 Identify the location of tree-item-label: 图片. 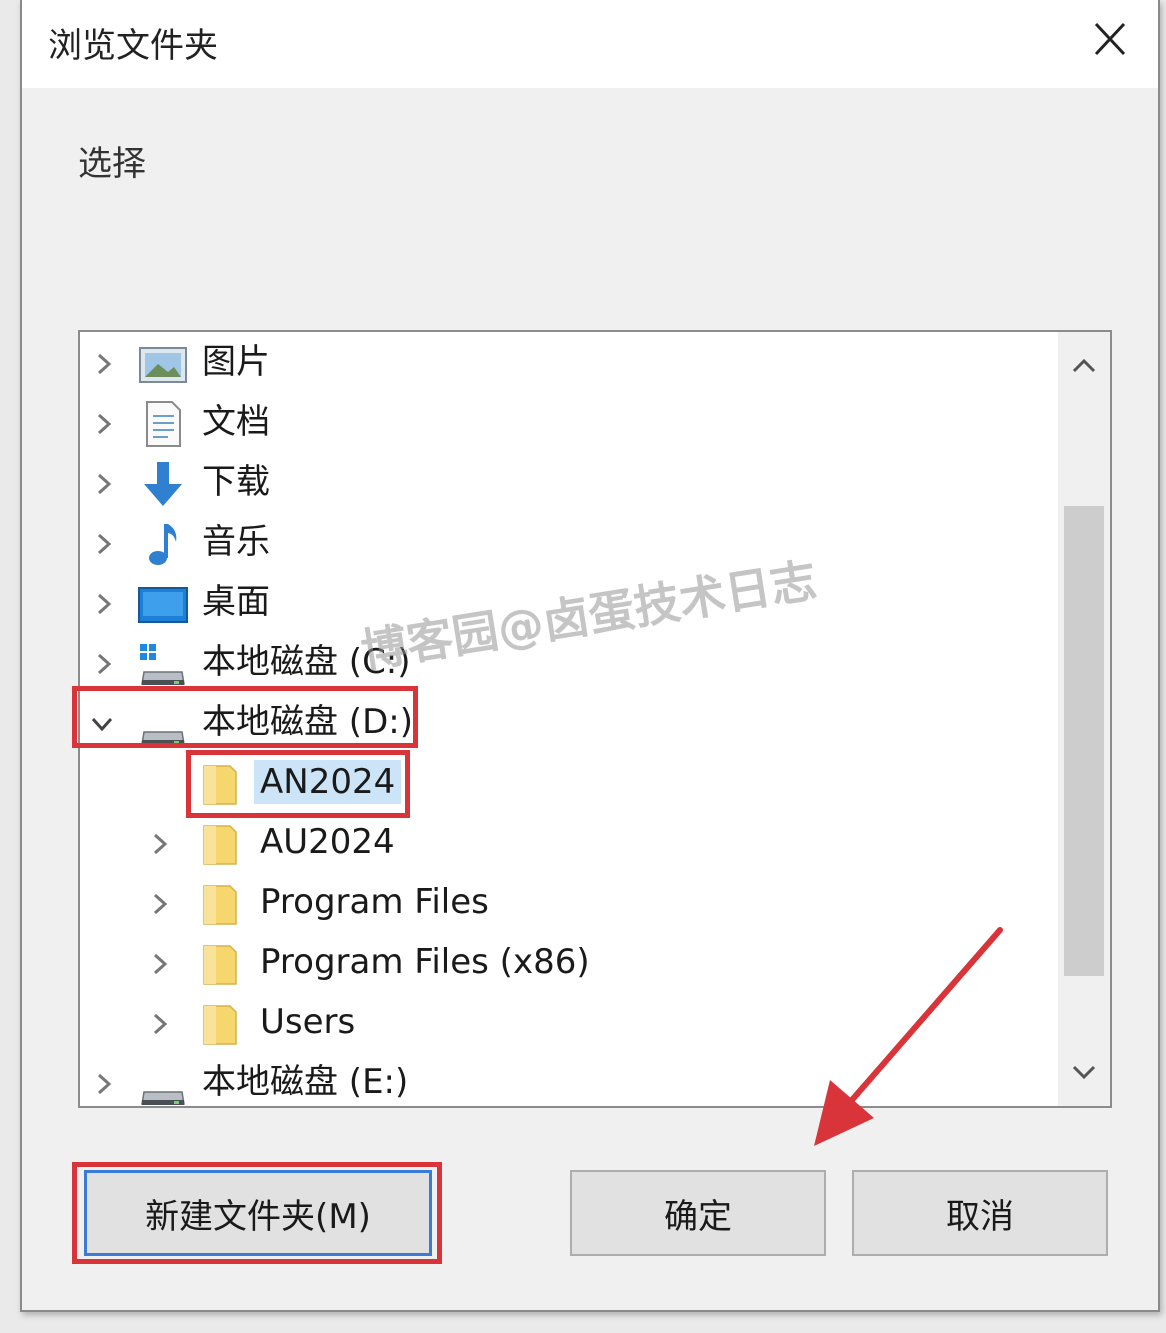
(236, 362).